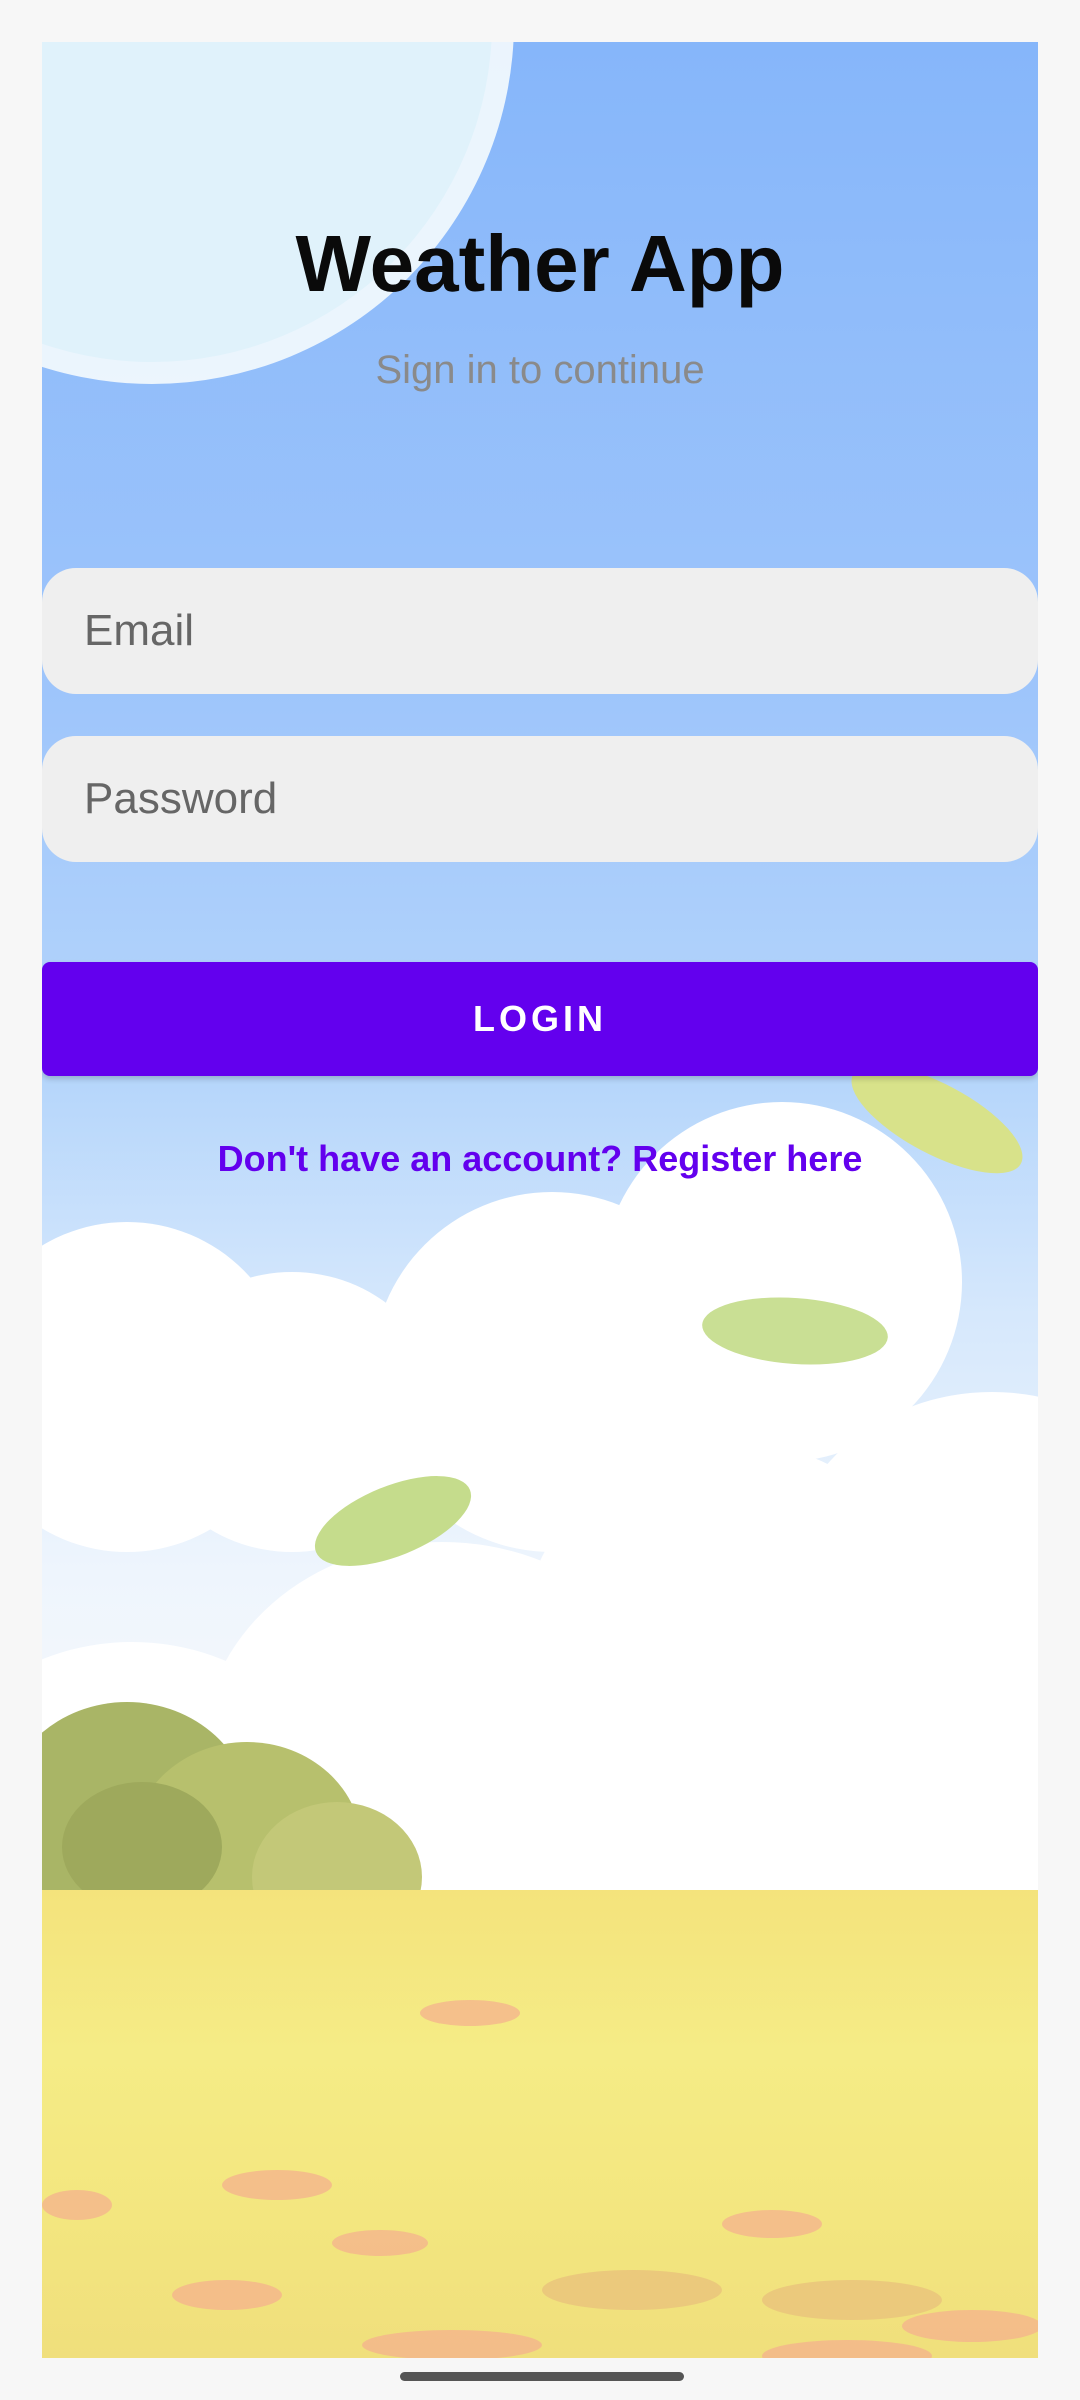 The image size is (1080, 2400). Describe the element at coordinates (267, 202) in the screenshot. I see `sun-illustration` at that location.